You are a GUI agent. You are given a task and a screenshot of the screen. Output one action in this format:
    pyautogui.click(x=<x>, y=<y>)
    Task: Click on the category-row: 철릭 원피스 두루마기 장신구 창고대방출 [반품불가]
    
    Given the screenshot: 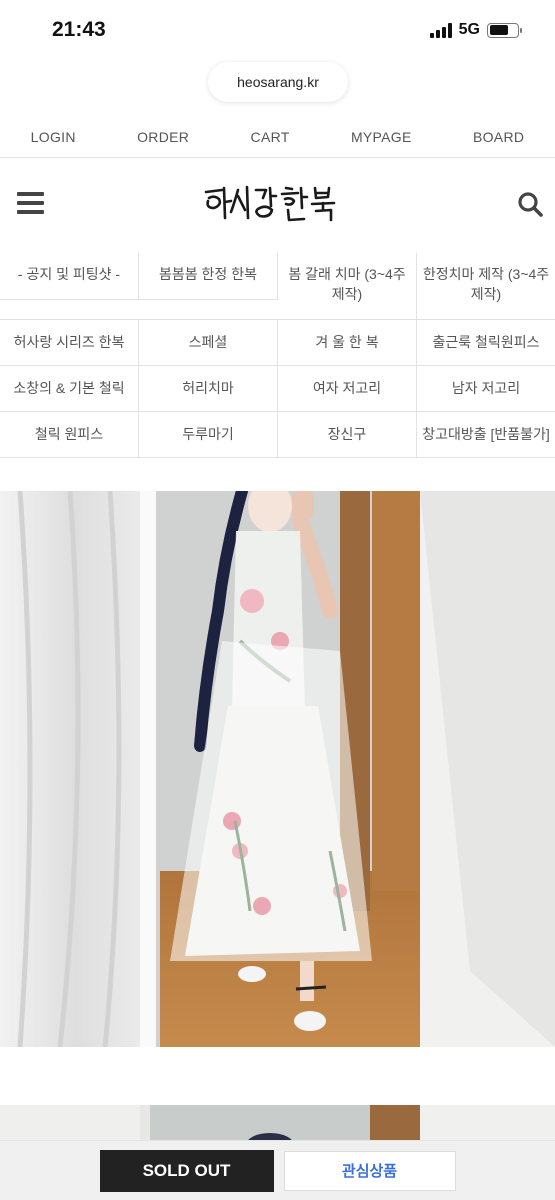 What is the action you would take?
    pyautogui.click(x=277, y=435)
    